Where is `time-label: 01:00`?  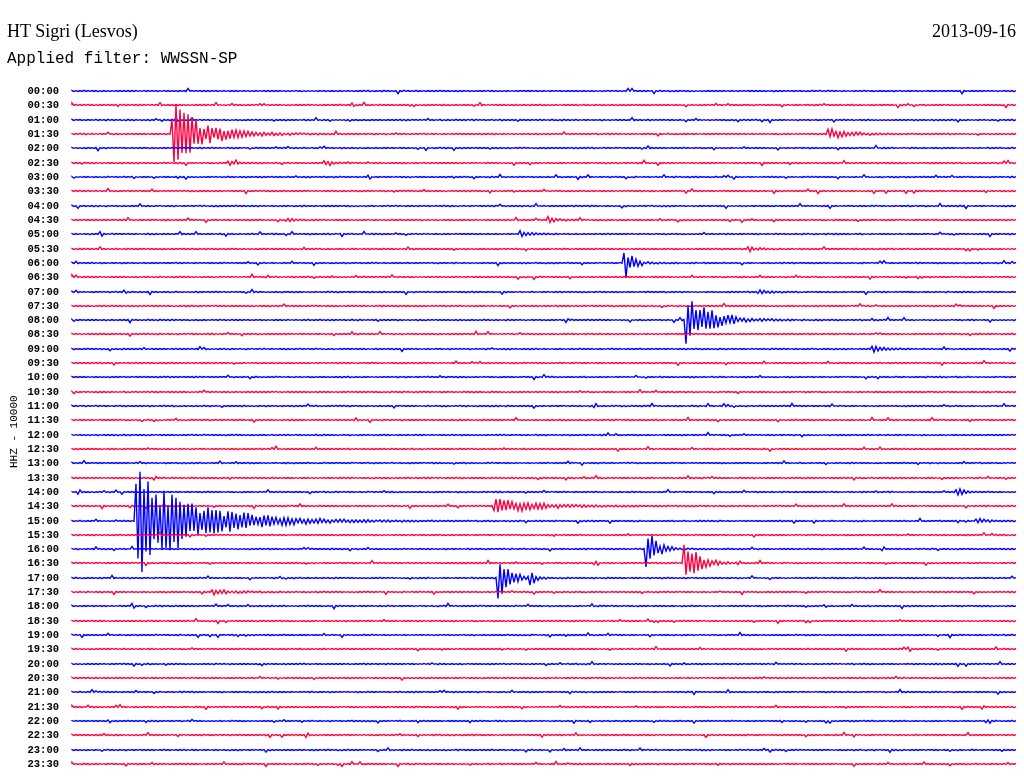
time-label: 01:00 is located at coordinates (43, 119).